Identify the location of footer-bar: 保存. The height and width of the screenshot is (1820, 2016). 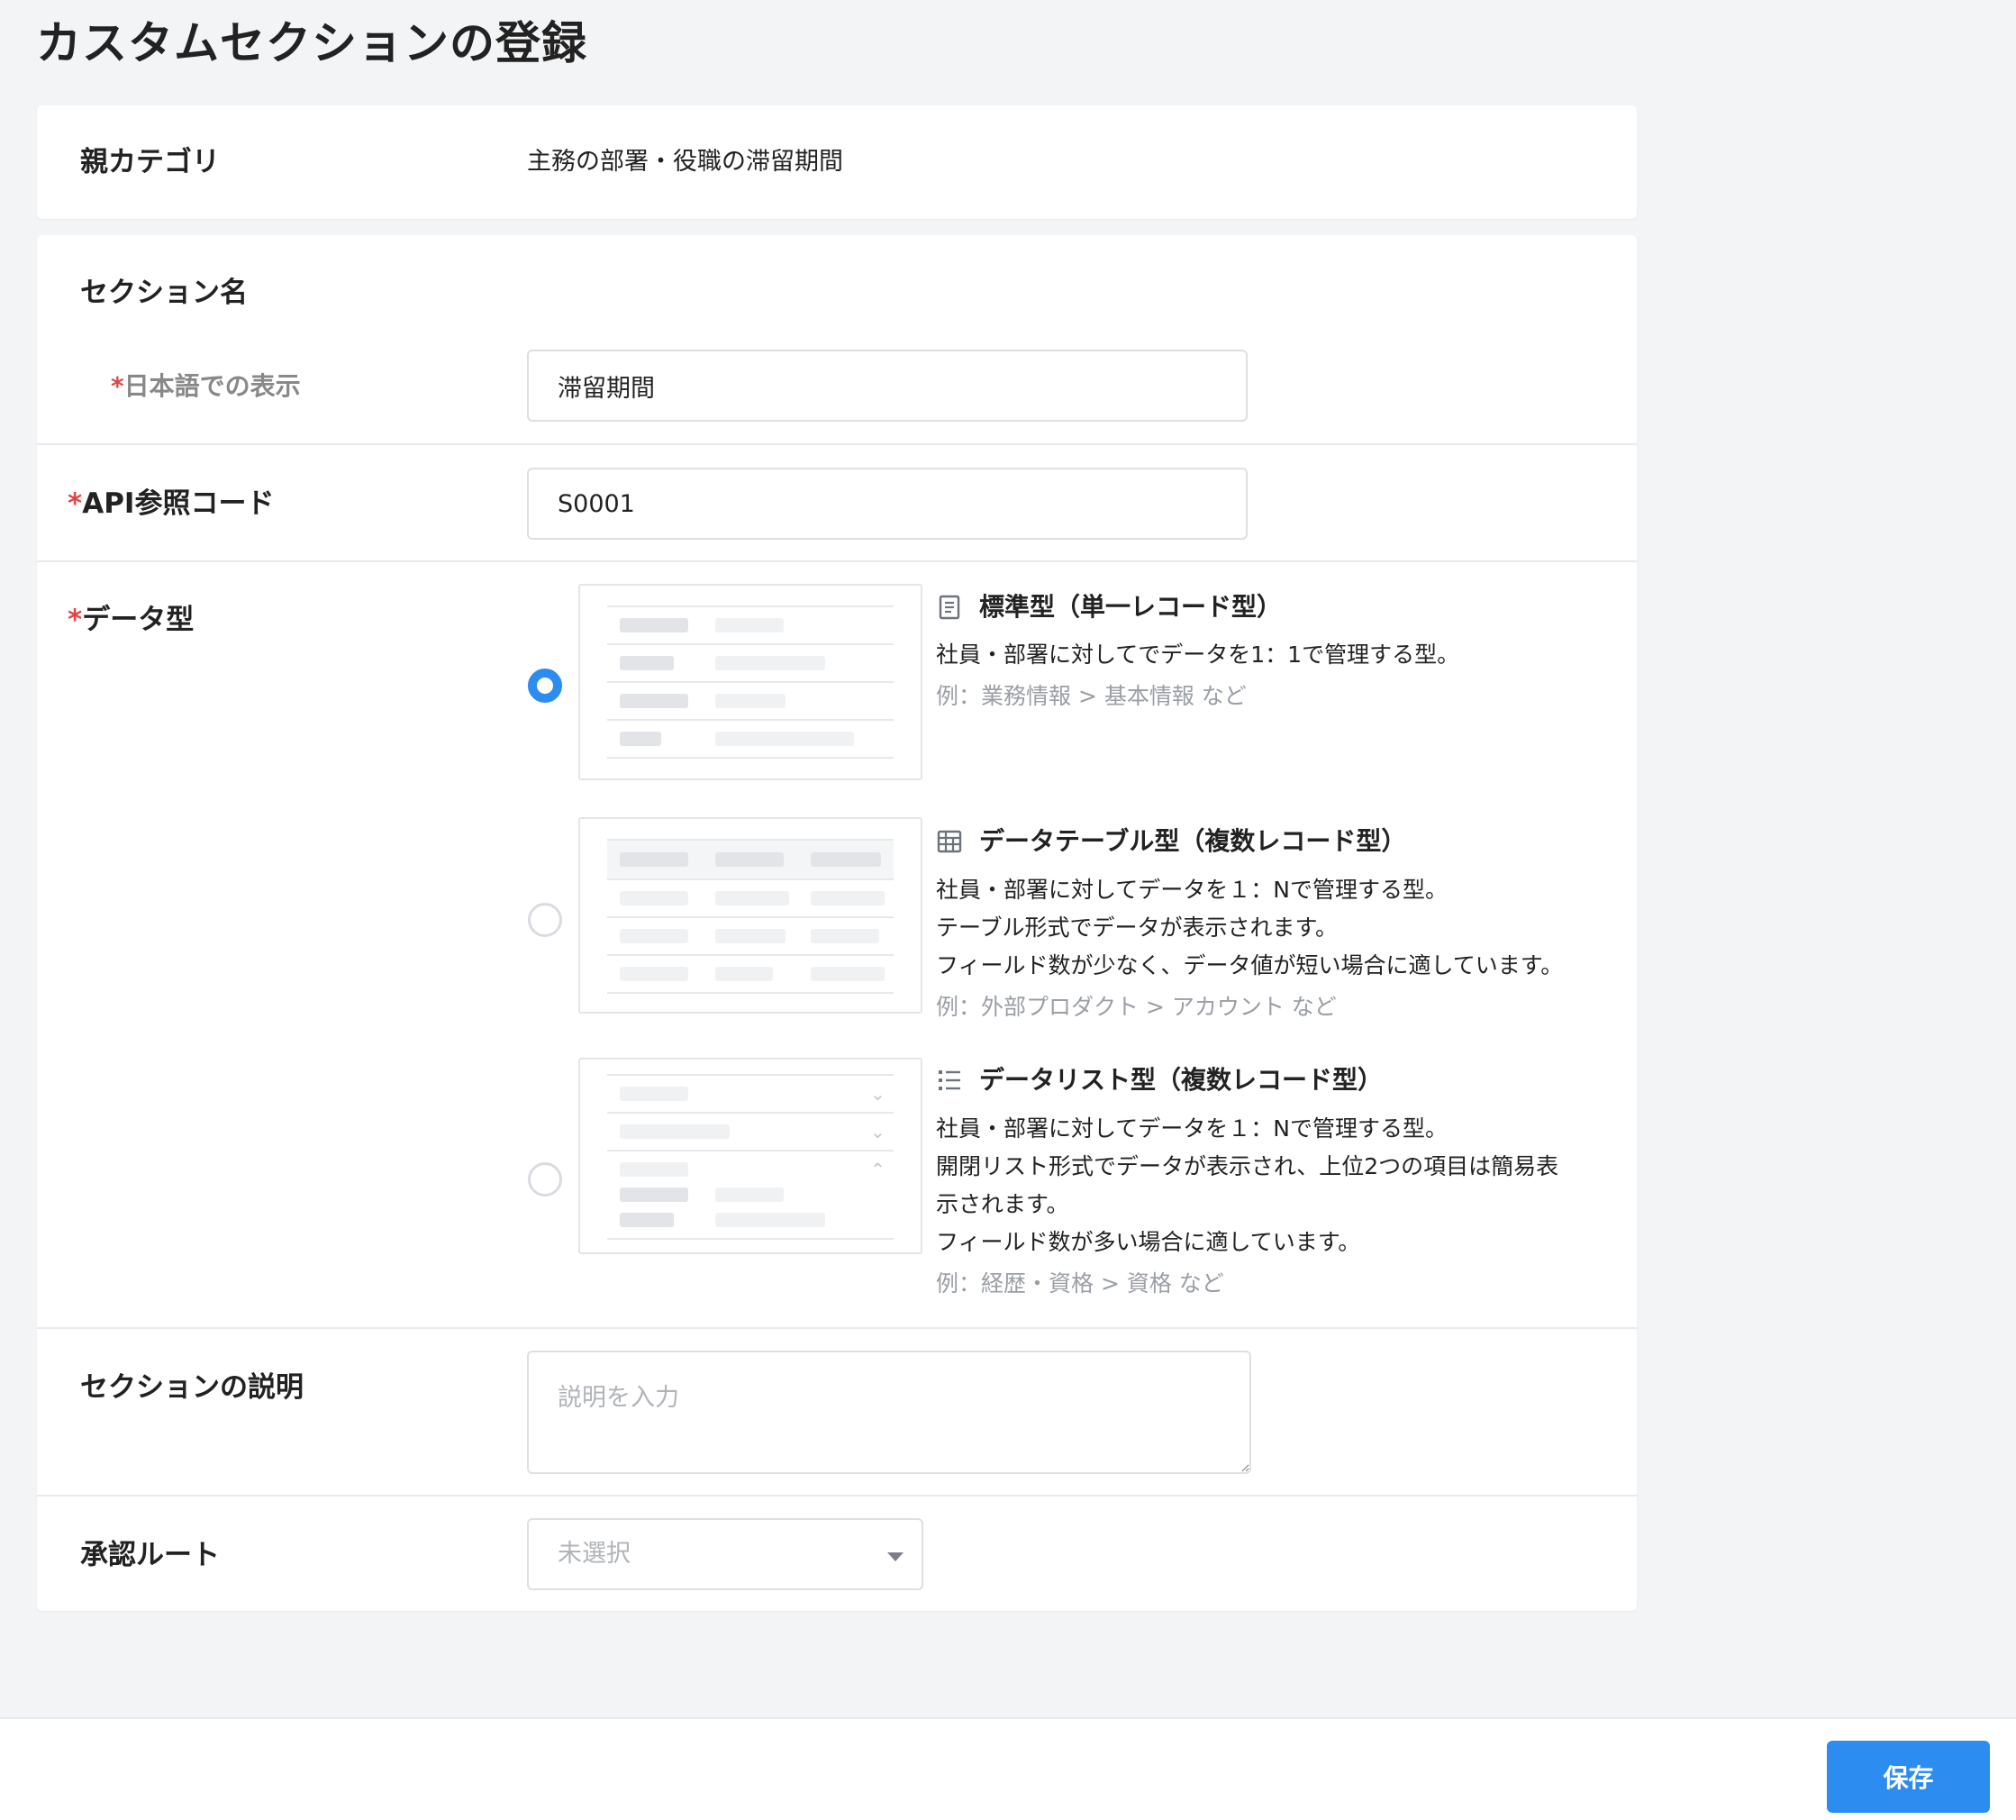
(1008, 1768).